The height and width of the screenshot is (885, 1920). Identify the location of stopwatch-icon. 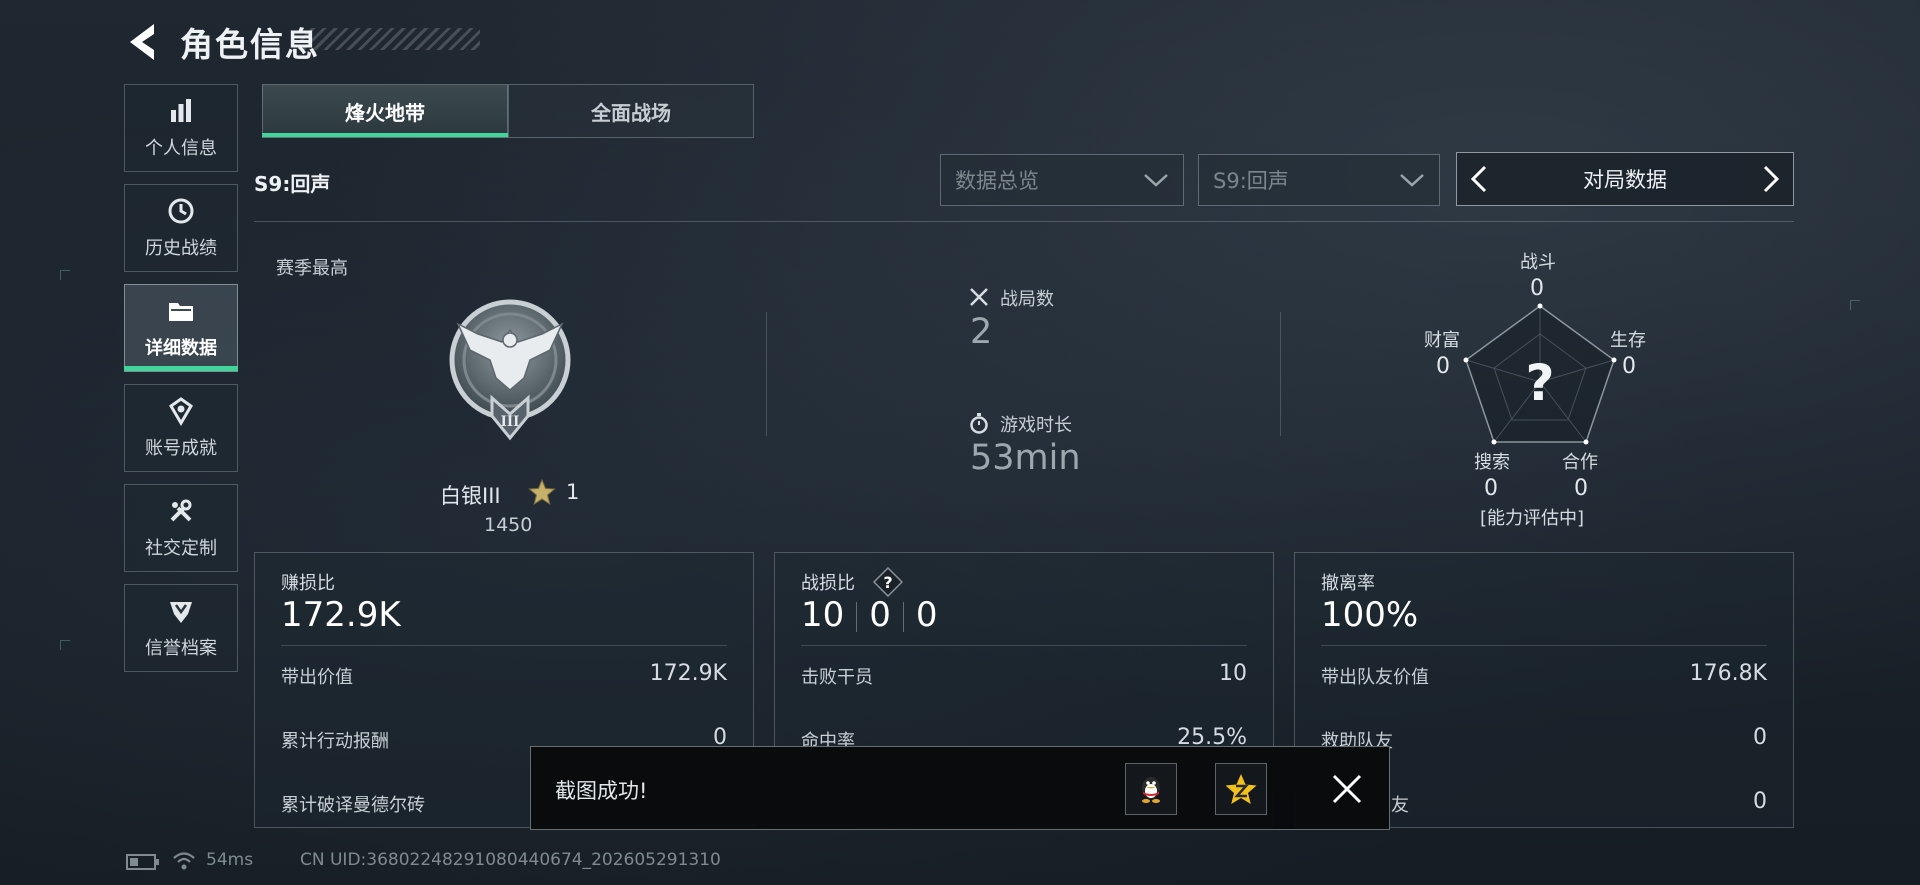
(979, 423).